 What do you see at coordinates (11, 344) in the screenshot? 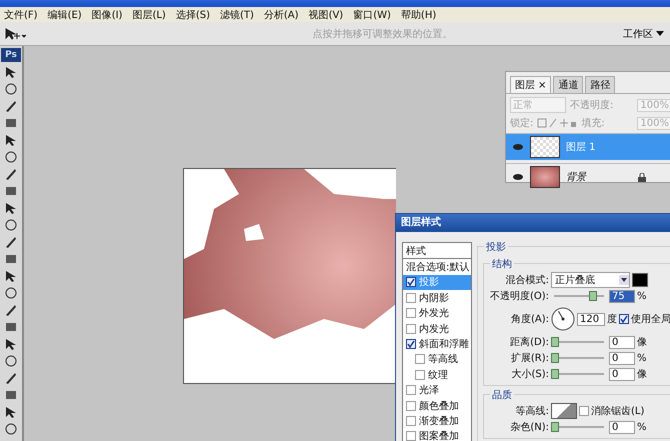
I see `selection-arrow-icon` at bounding box center [11, 344].